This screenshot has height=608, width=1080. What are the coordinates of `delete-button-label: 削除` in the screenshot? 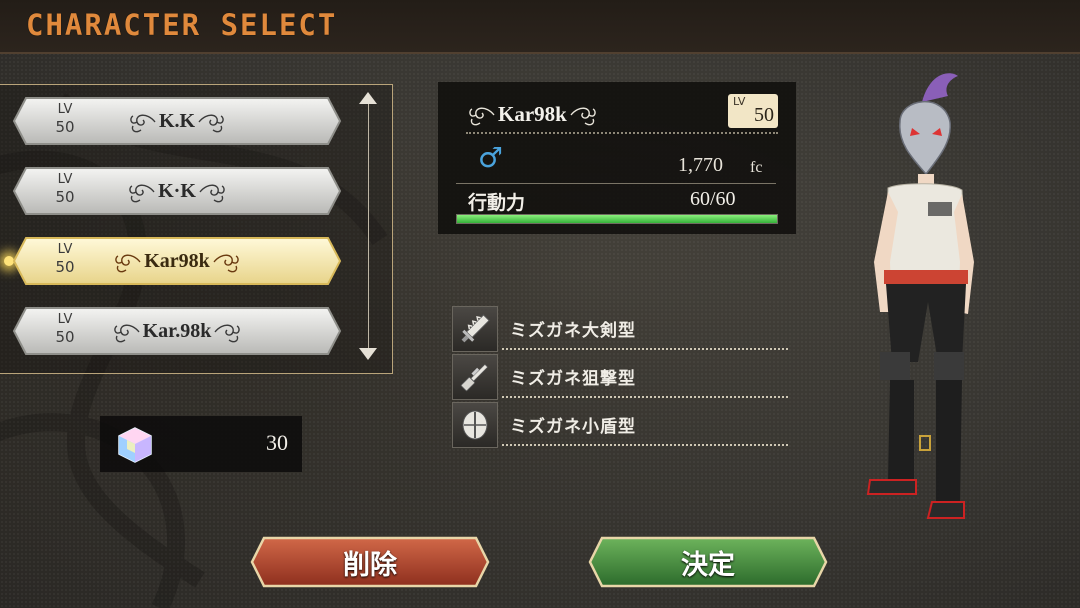 It's located at (370, 565).